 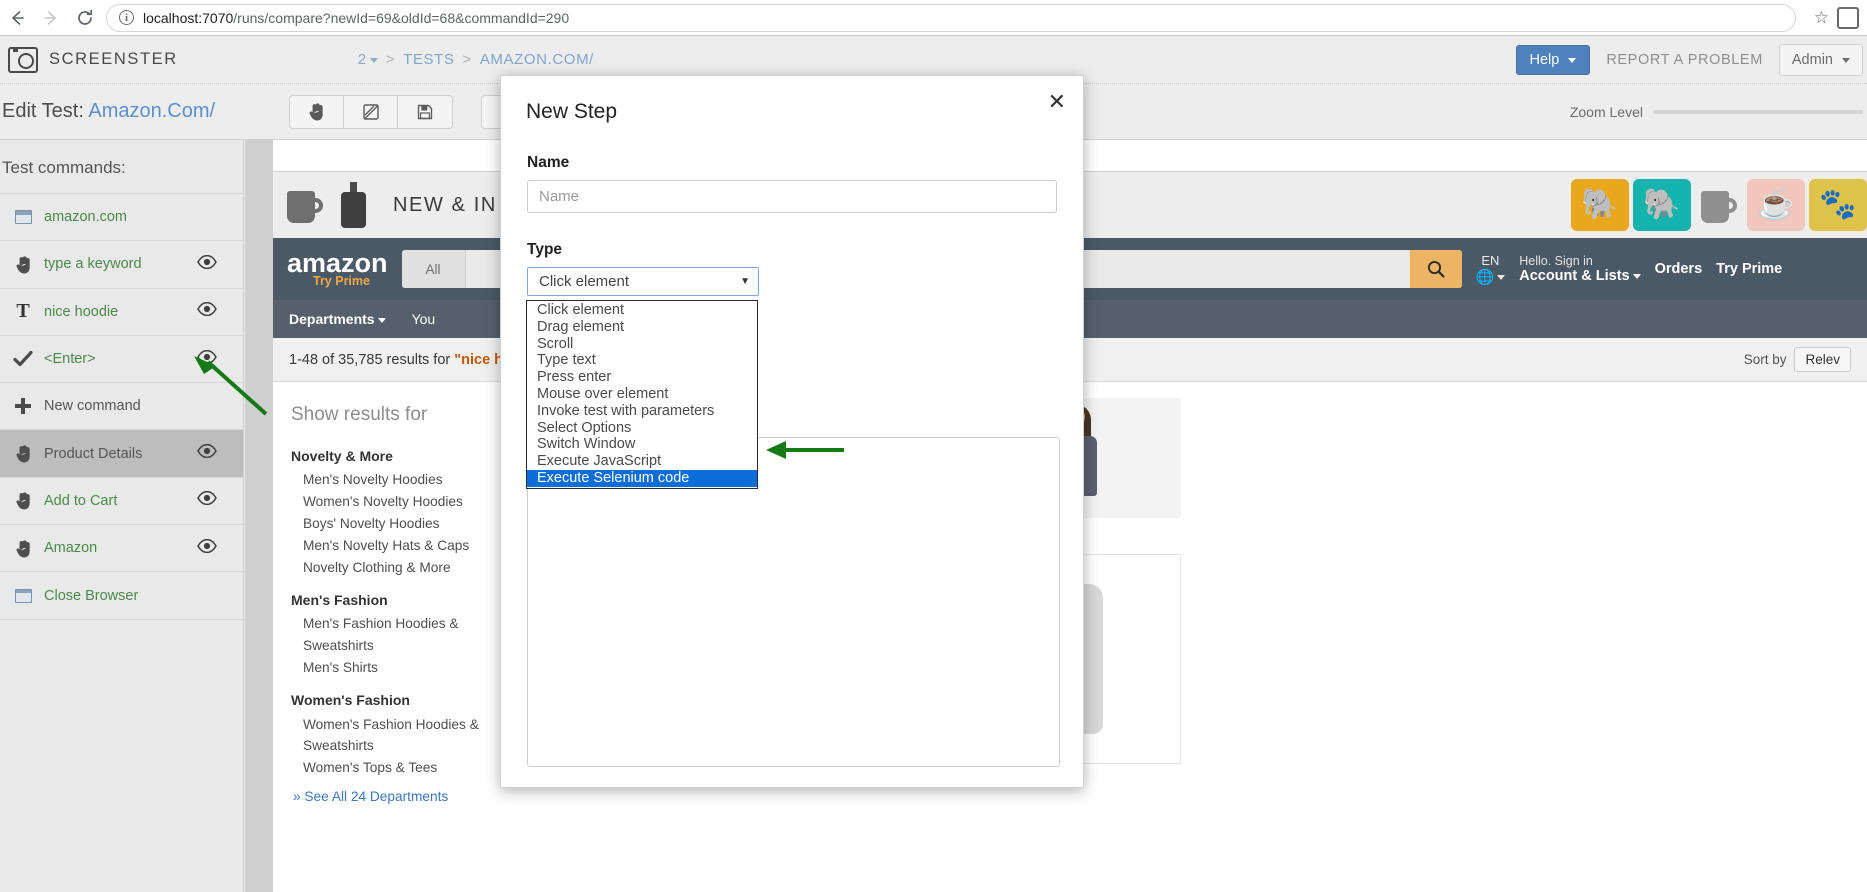 I want to click on amazon-logo: amazon Try Prime, so click(x=337, y=269).